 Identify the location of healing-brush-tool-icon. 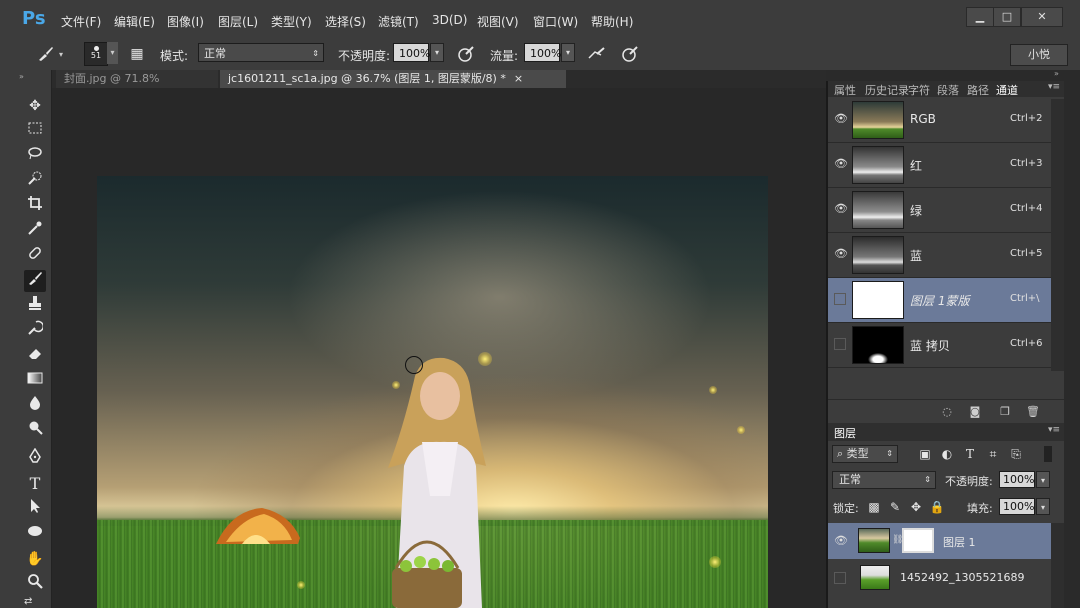
(35, 256).